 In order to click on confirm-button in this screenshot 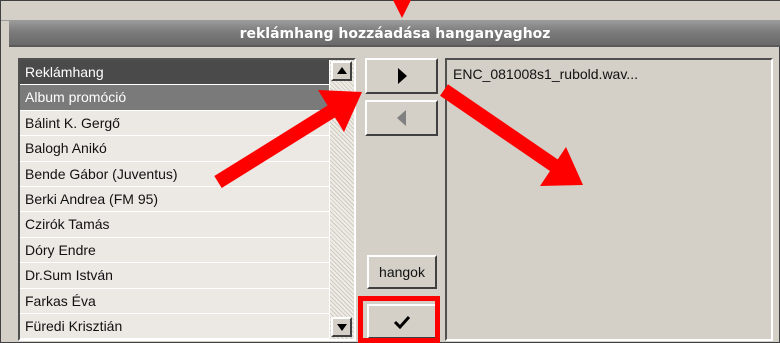, I will do `click(402, 321)`.